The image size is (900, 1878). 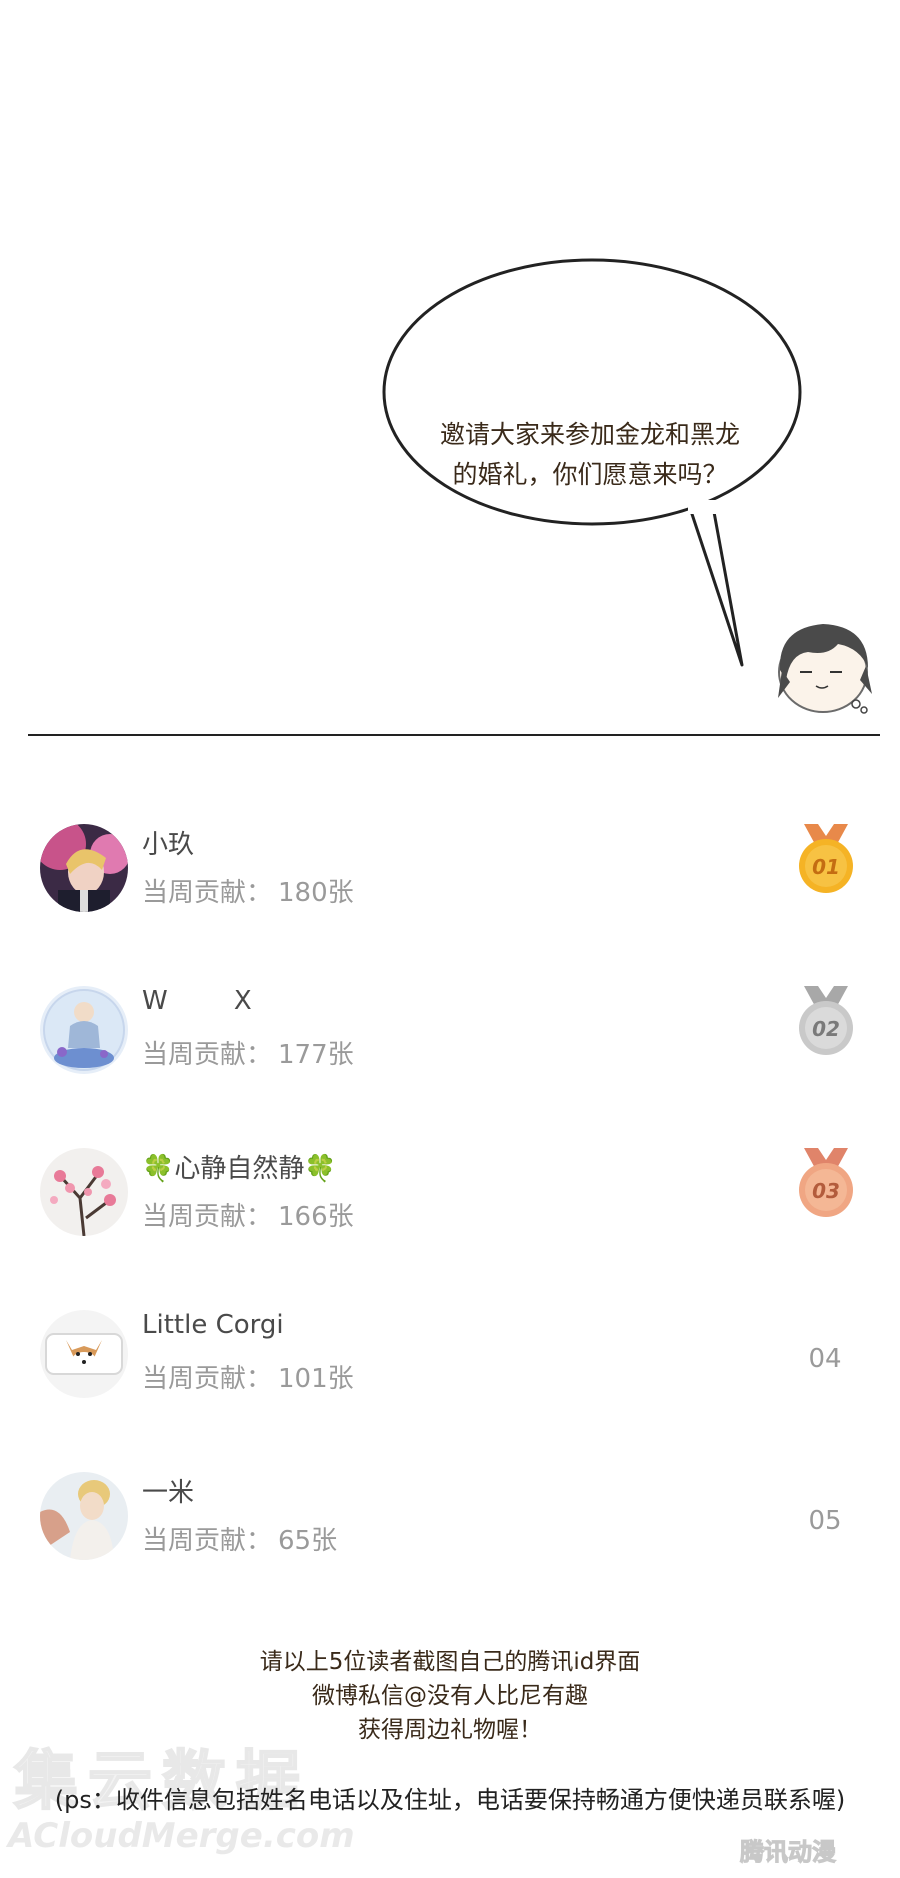 What do you see at coordinates (450, 1199) in the screenshot?
I see `ranking-row: 🍀心静自然静🍀 当周贡献： 166张 03` at bounding box center [450, 1199].